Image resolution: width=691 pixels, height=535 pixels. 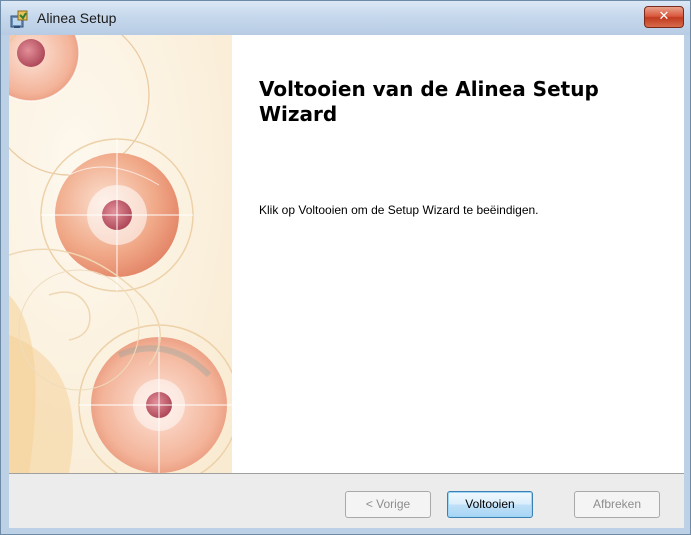 I want to click on close-button: ✕, so click(x=664, y=17).